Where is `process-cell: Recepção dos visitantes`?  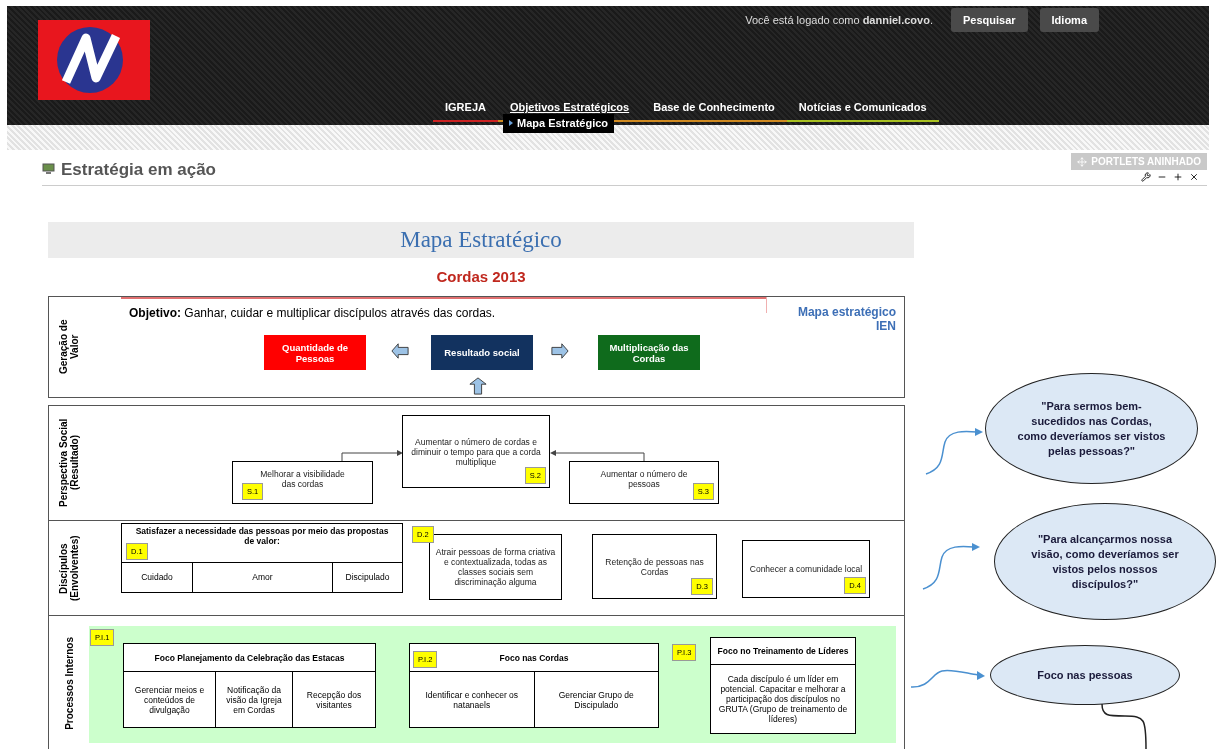 process-cell: Recepção dos visitantes is located at coordinates (333, 699).